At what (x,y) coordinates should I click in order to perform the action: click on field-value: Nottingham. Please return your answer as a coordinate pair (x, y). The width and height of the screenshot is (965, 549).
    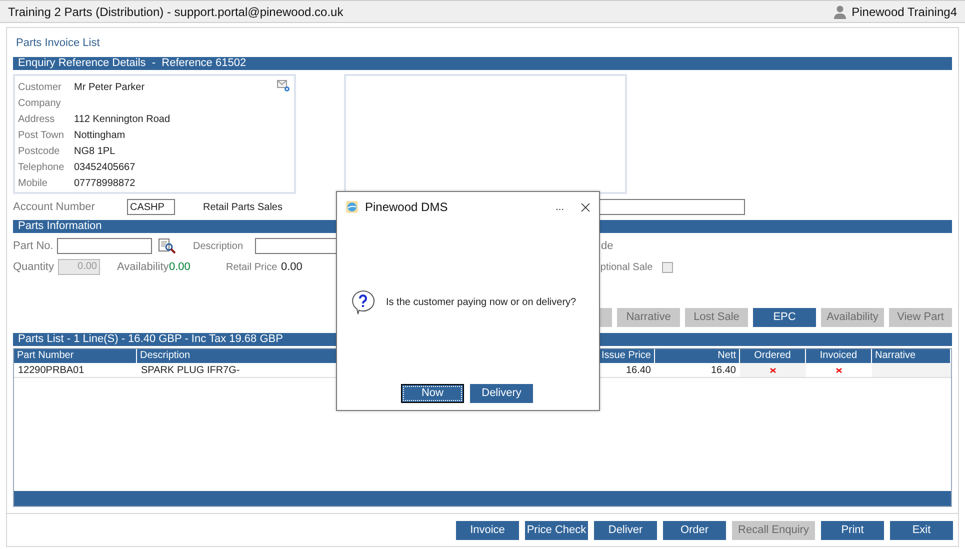
    Looking at the image, I should click on (100, 135).